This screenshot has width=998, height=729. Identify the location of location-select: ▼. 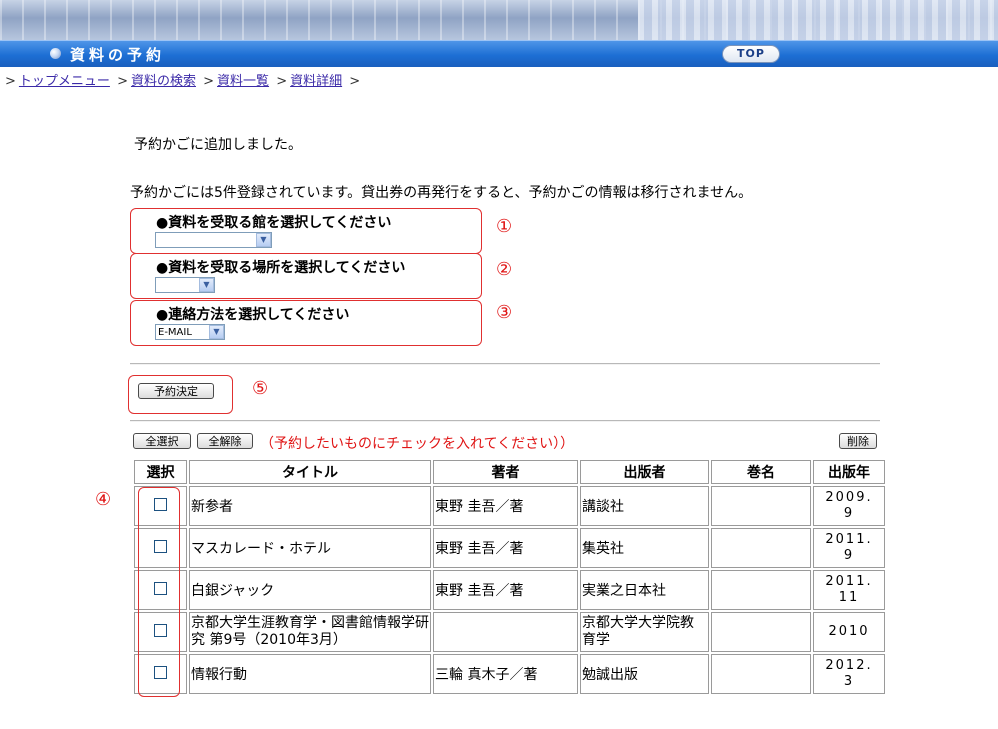
(185, 285).